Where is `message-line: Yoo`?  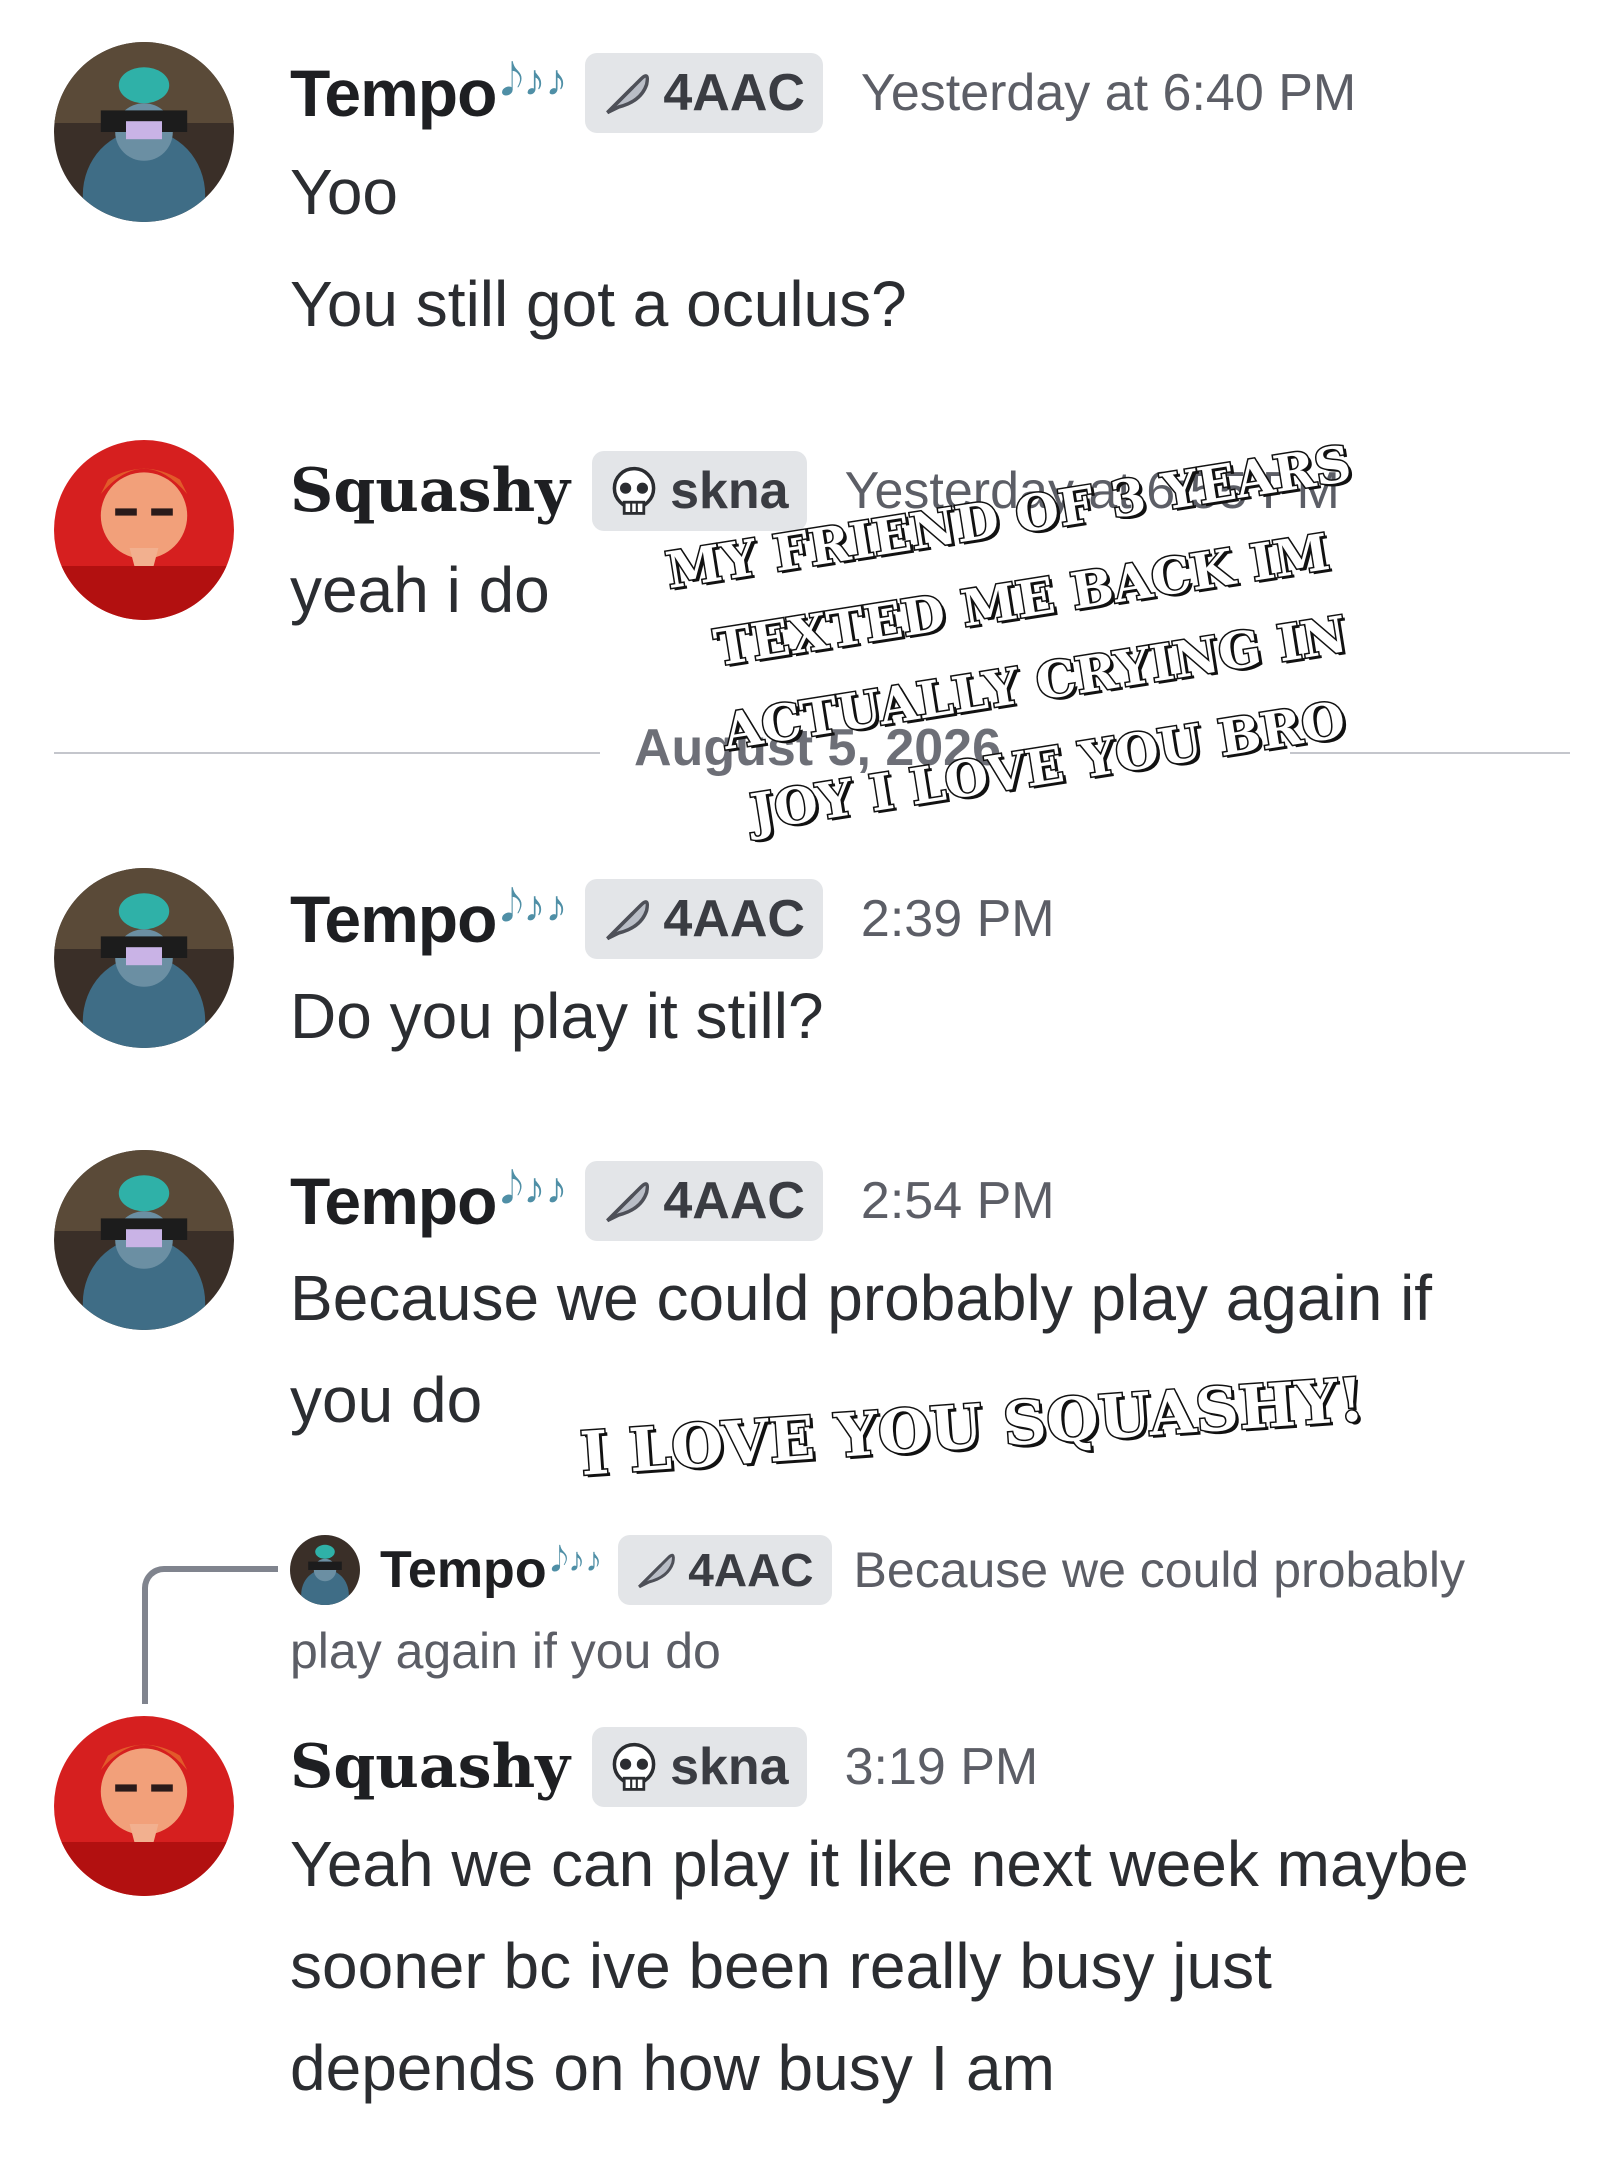 message-line: Yoo is located at coordinates (344, 192).